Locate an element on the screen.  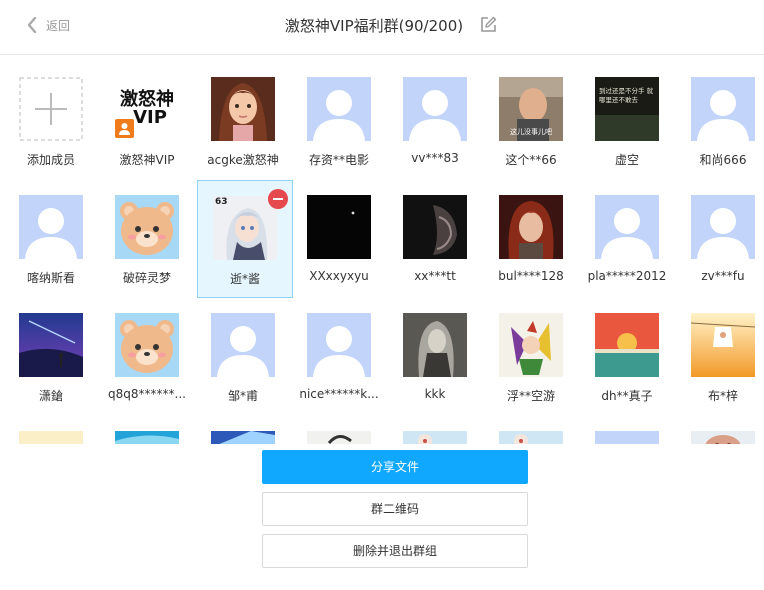
member-name: 添加成员 is located at coordinates (50, 160).